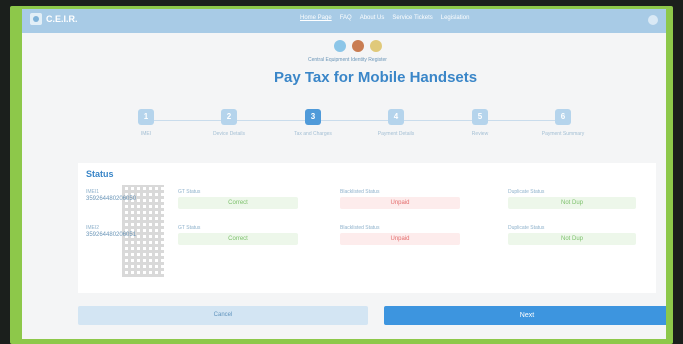 Image resolution: width=683 pixels, height=344 pixels. I want to click on emblems, so click(358, 46).